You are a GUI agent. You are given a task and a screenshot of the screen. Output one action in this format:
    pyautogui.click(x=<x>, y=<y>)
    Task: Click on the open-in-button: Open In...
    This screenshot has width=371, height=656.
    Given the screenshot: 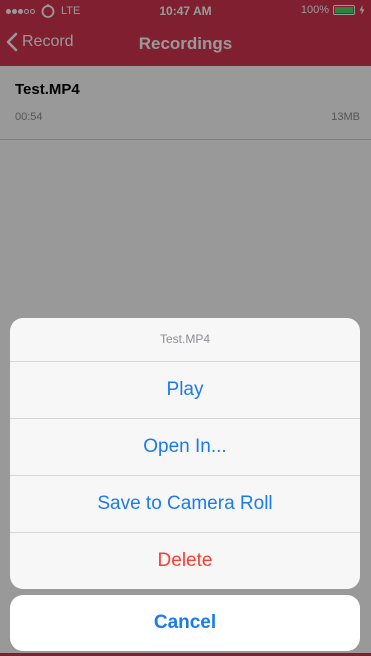 What is the action you would take?
    pyautogui.click(x=185, y=447)
    